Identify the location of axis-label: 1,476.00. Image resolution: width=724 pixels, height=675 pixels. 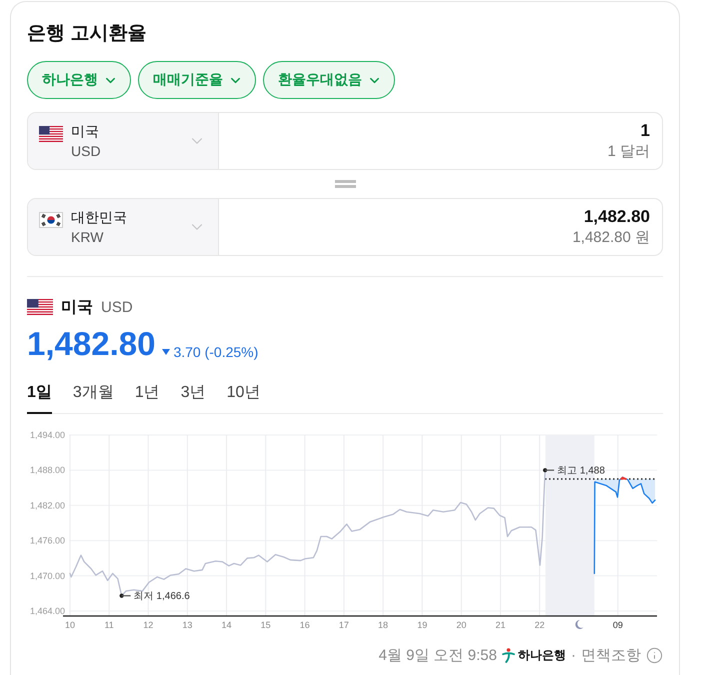
(48, 541).